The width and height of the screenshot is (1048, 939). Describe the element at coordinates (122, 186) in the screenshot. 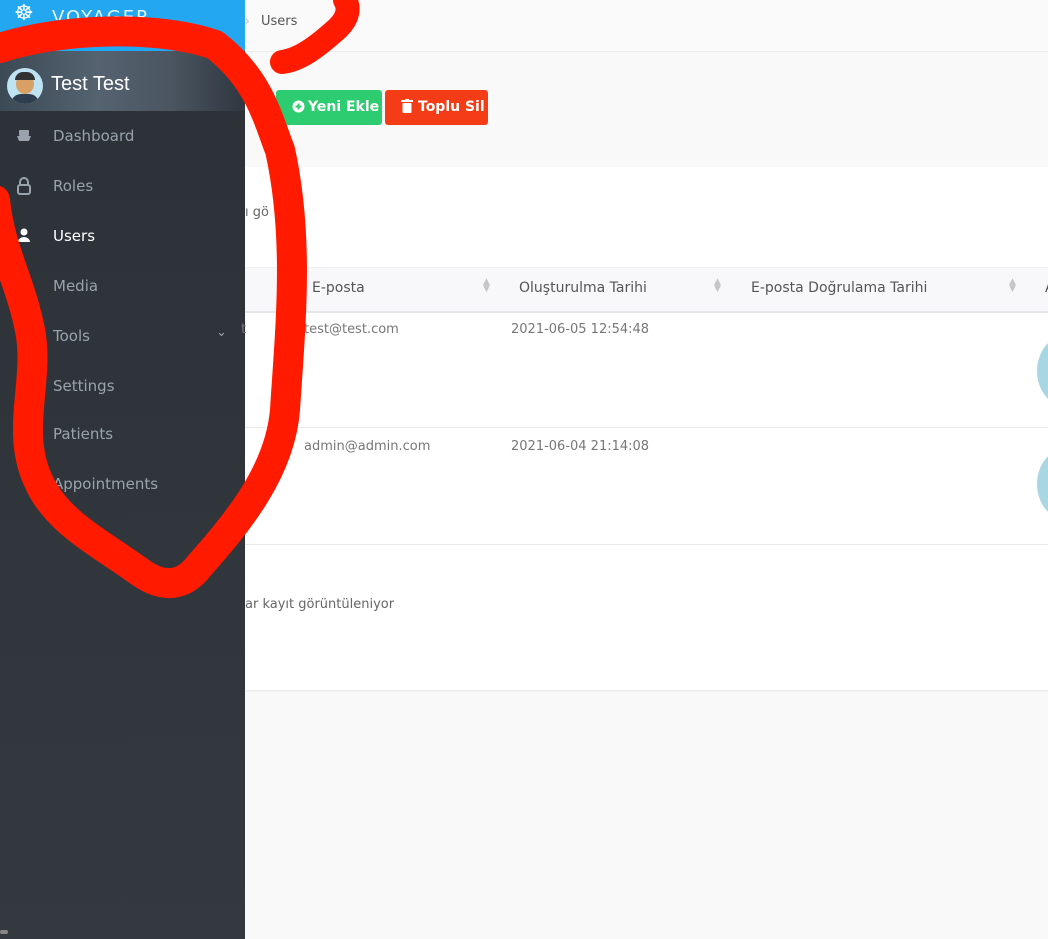

I see `sidebar-item-roles: Roles` at that location.